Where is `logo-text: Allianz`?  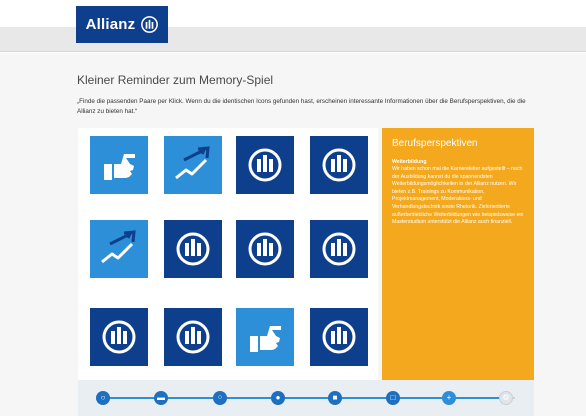
logo-text: Allianz is located at coordinates (110, 24).